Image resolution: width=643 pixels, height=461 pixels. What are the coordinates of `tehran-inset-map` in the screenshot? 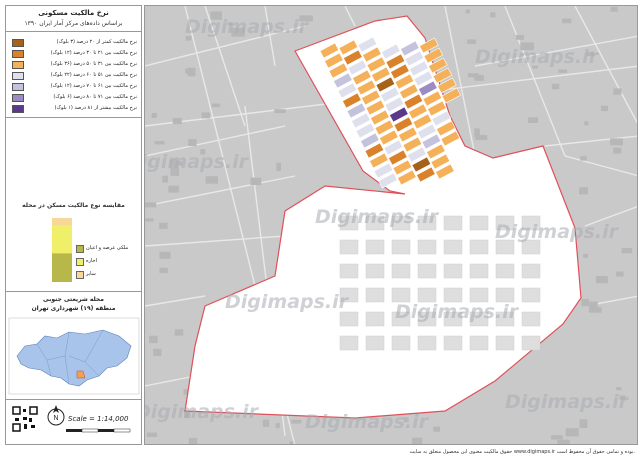 It's located at (74, 356).